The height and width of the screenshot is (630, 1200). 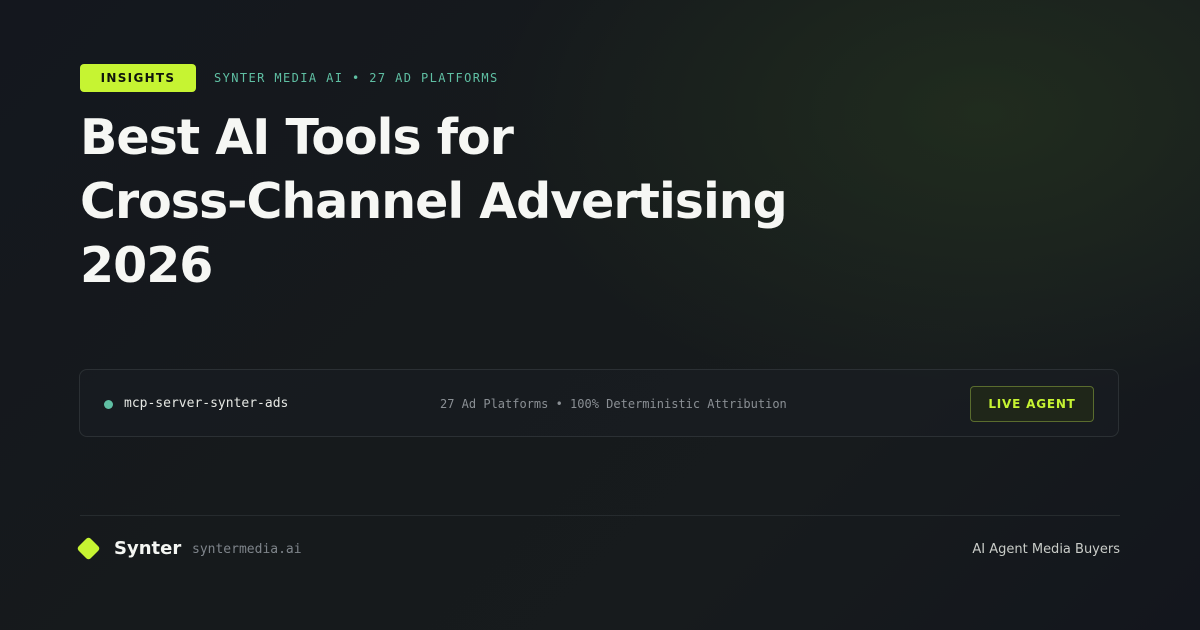 I want to click on server-name: mcp-server-synter-ads, so click(x=206, y=403).